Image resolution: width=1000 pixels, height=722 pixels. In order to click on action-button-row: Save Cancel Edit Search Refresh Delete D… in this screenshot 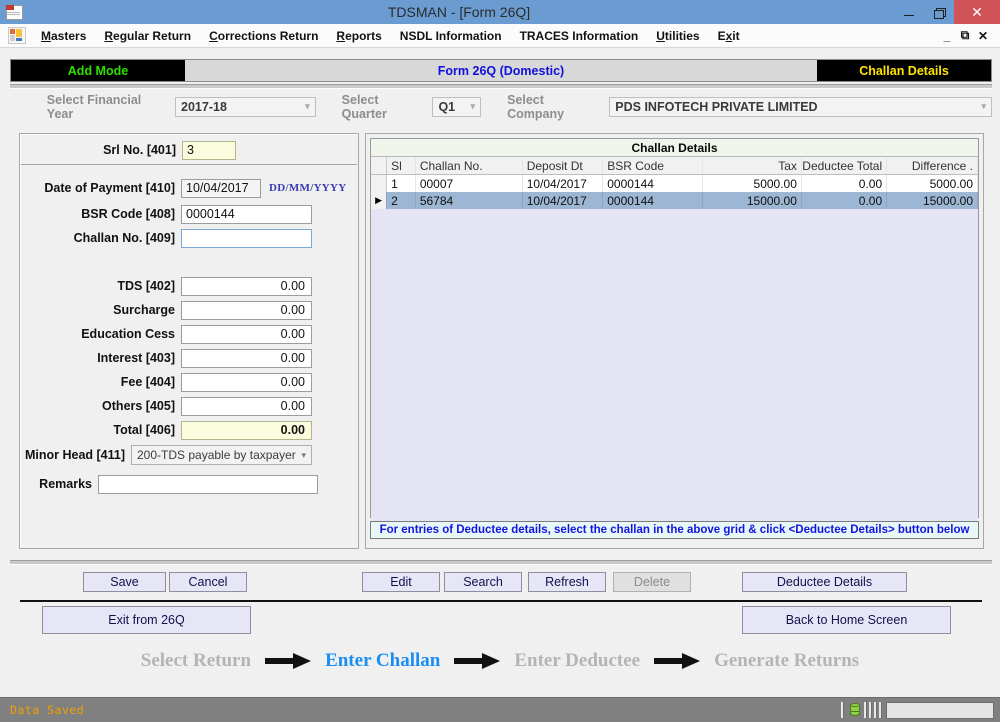, I will do `click(500, 583)`.